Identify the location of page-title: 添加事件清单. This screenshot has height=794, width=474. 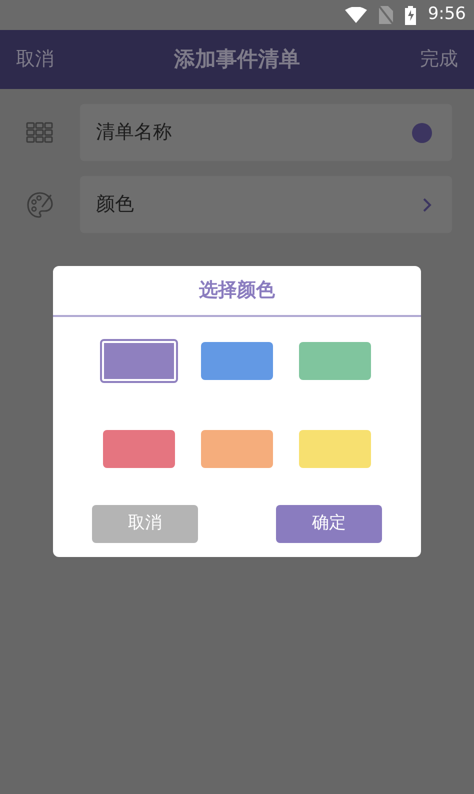
(237, 59).